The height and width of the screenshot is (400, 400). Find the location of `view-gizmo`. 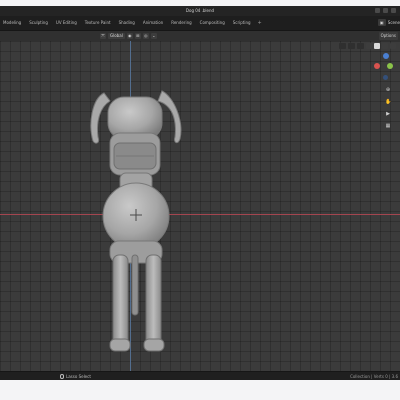

view-gizmo is located at coordinates (385, 68).